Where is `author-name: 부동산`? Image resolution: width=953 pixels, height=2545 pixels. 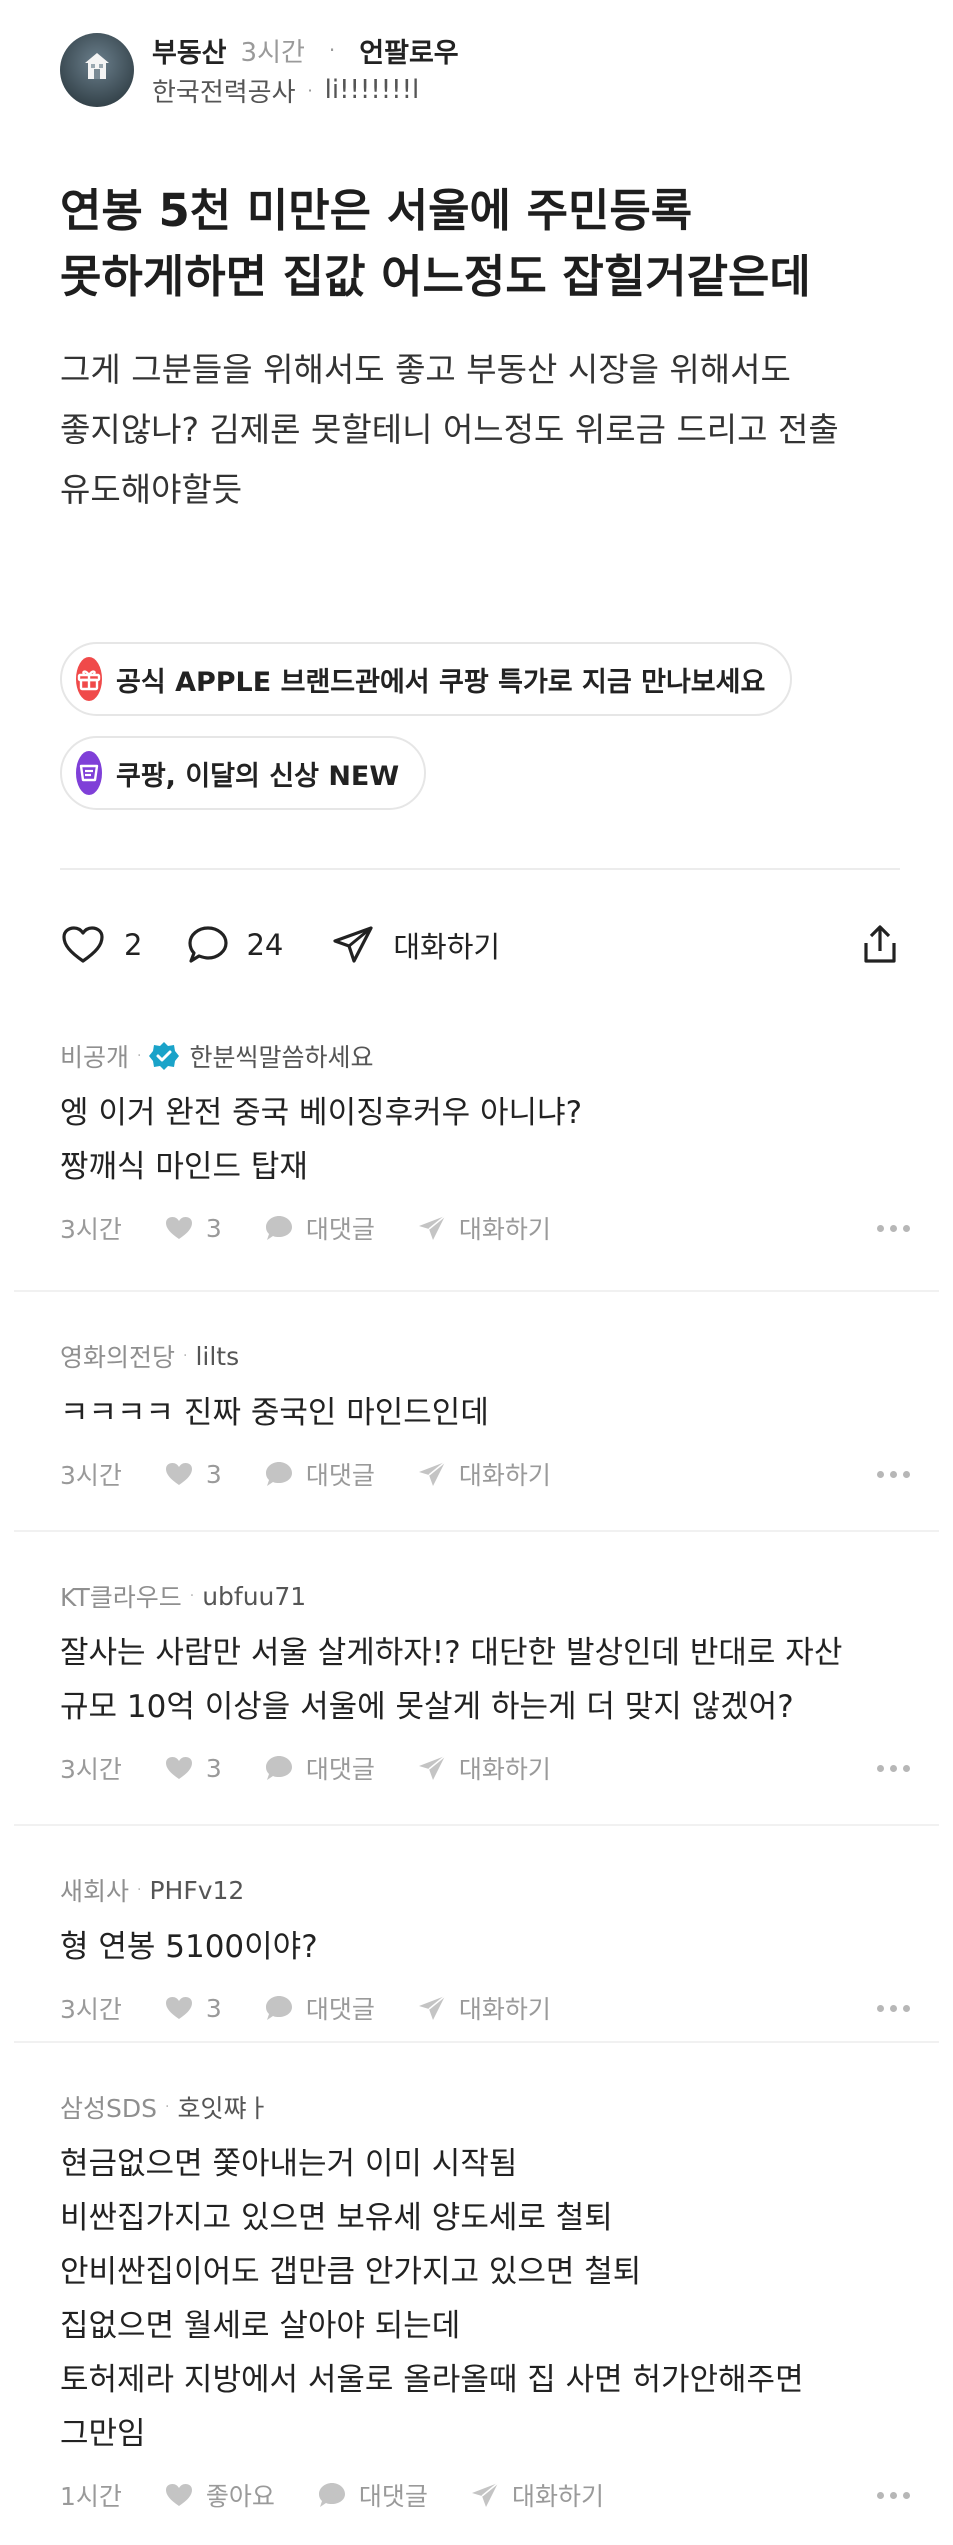 author-name: 부동산 is located at coordinates (189, 50).